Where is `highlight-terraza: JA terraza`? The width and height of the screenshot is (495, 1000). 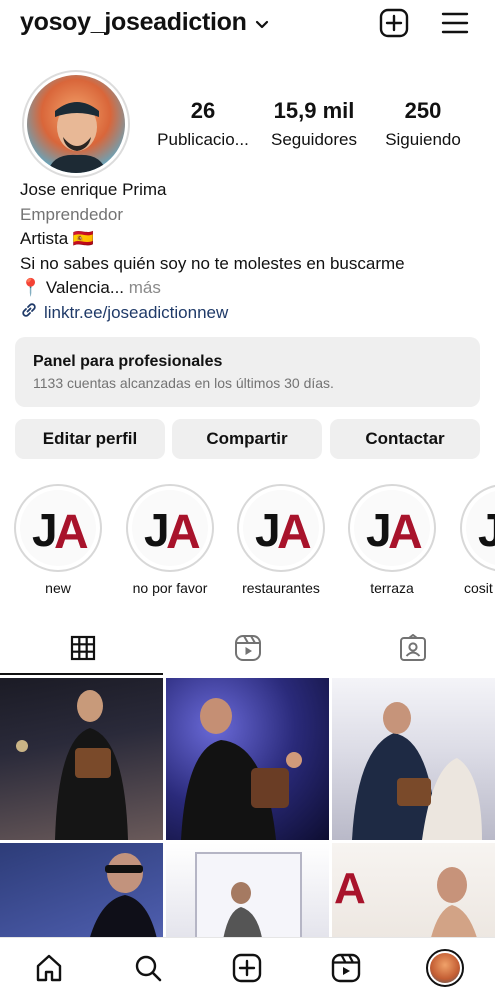 highlight-terraza: JA terraza is located at coordinates (392, 540).